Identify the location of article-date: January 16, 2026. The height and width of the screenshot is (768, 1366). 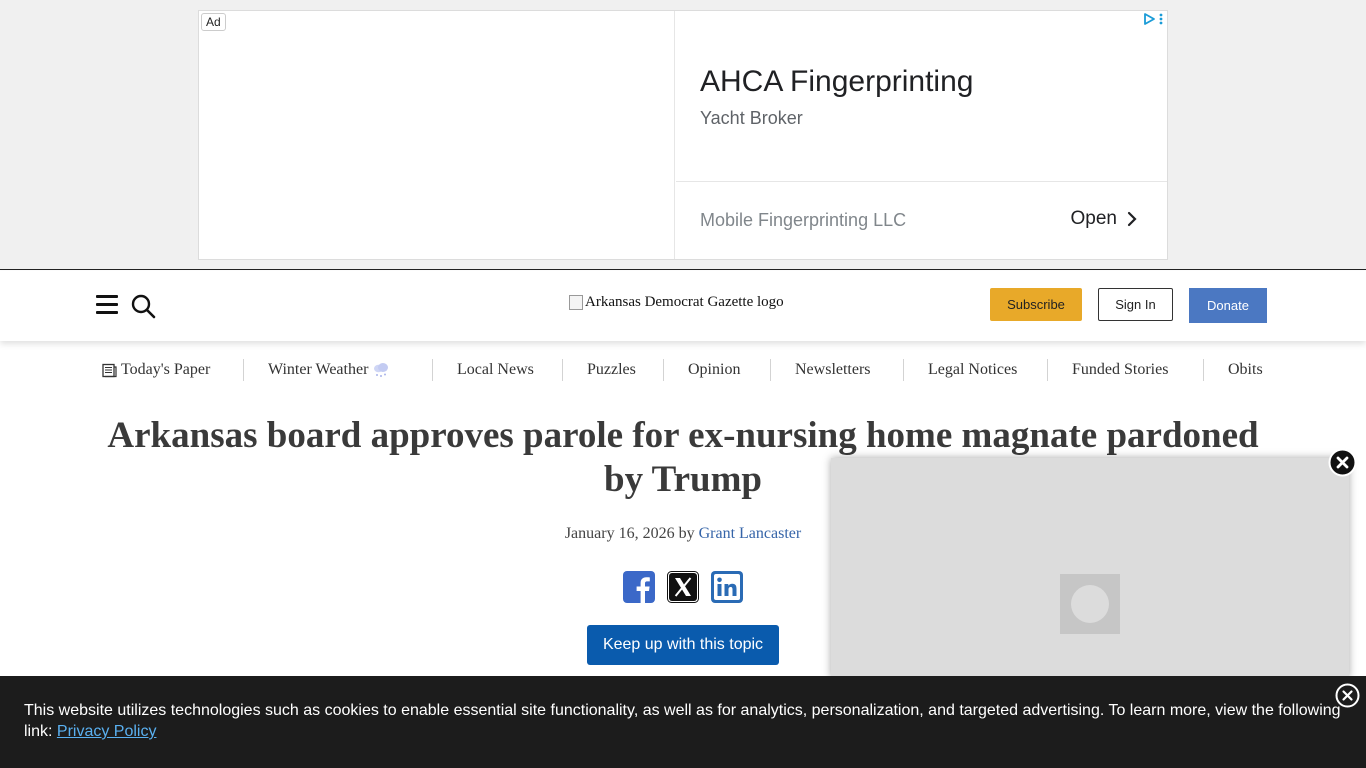
(619, 533).